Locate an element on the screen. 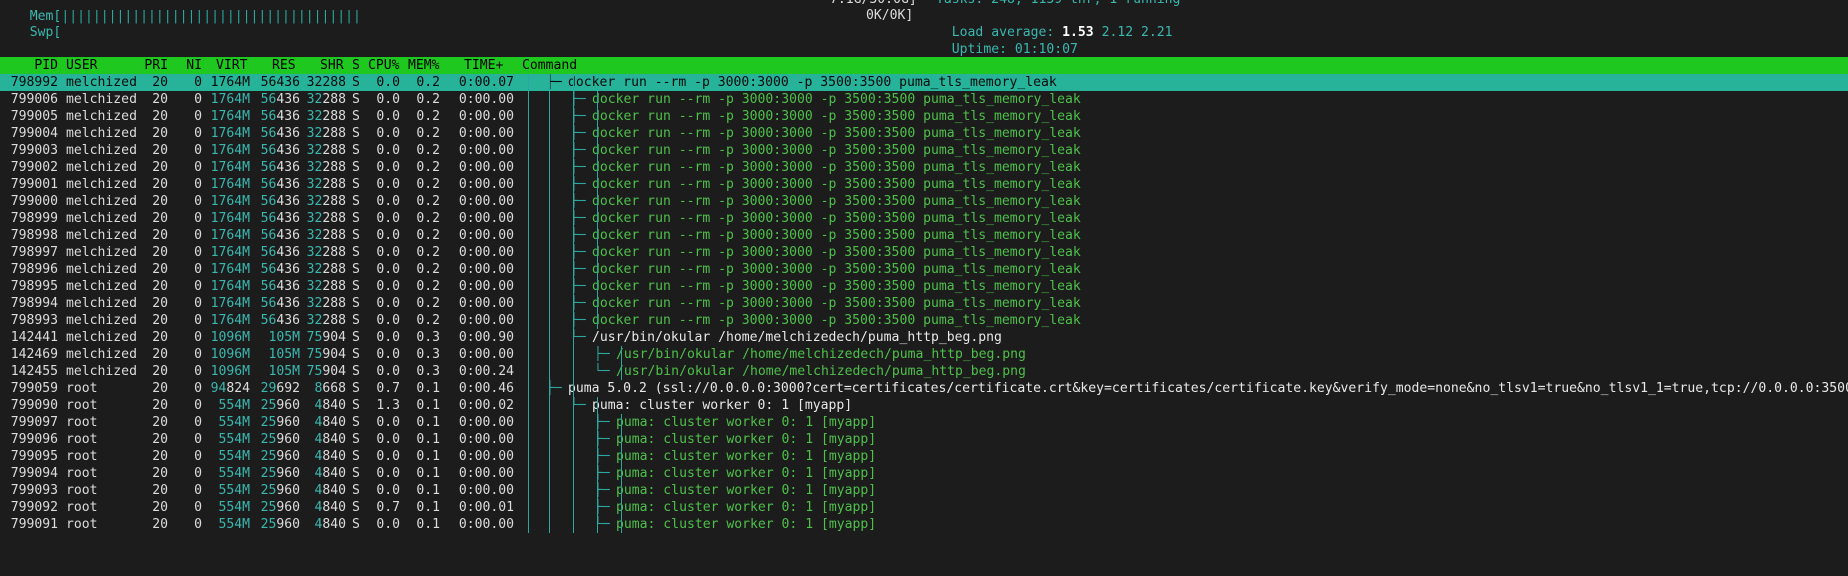  process-pid: 799095 is located at coordinates (34, 456).